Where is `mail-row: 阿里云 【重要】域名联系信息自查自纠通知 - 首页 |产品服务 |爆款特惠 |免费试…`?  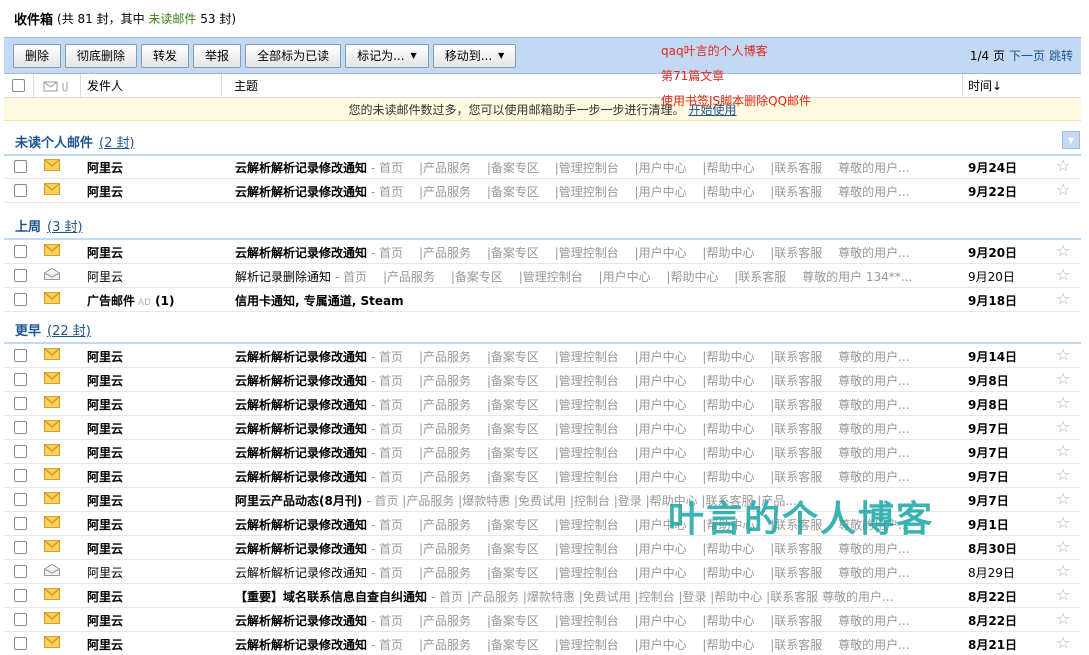 mail-row: 阿里云 【重要】域名联系信息自查自纠通知 - 首页 |产品服务 |爆款特惠 |免费试… is located at coordinates (542, 596).